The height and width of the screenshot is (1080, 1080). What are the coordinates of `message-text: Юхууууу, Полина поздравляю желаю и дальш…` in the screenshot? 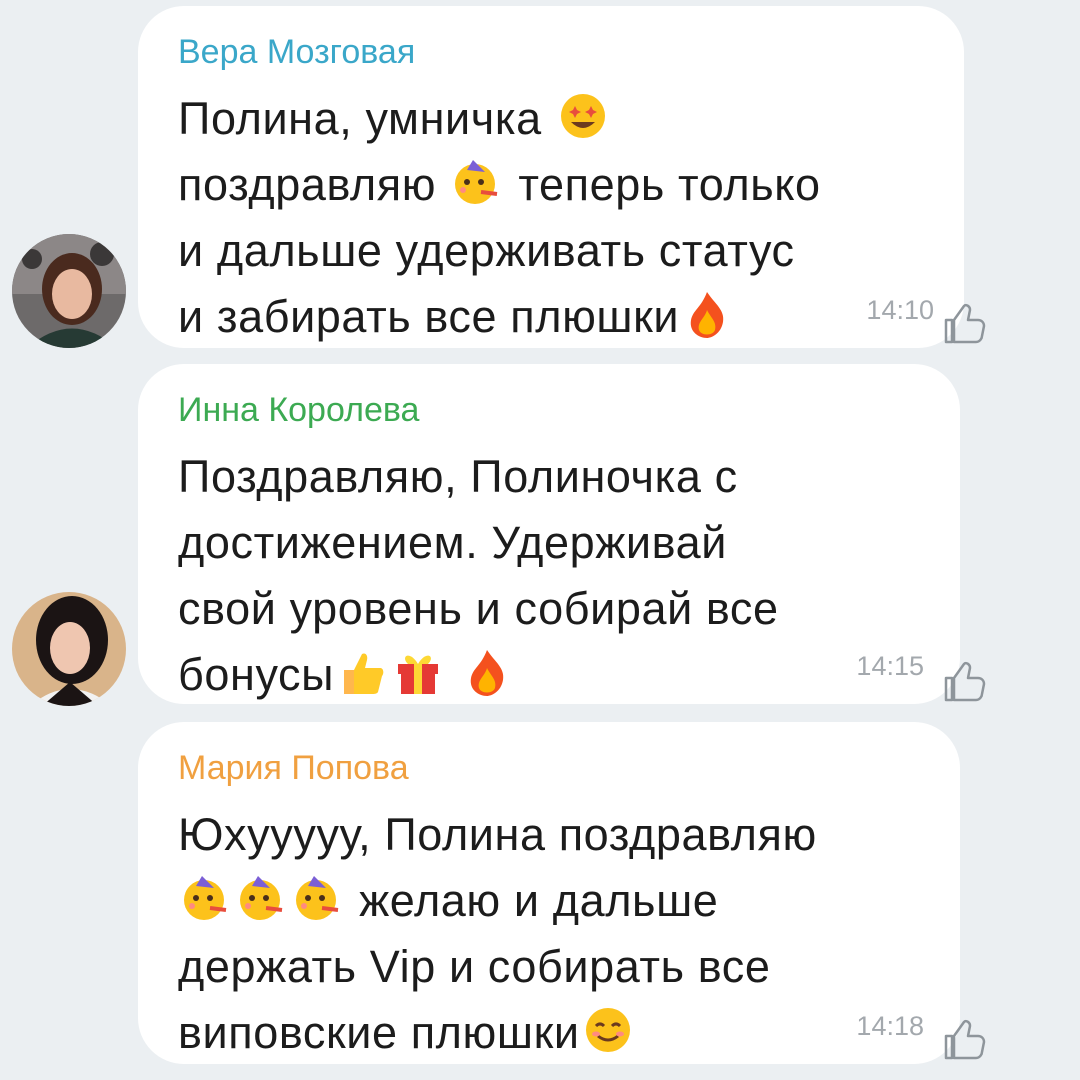 It's located at (497, 934).